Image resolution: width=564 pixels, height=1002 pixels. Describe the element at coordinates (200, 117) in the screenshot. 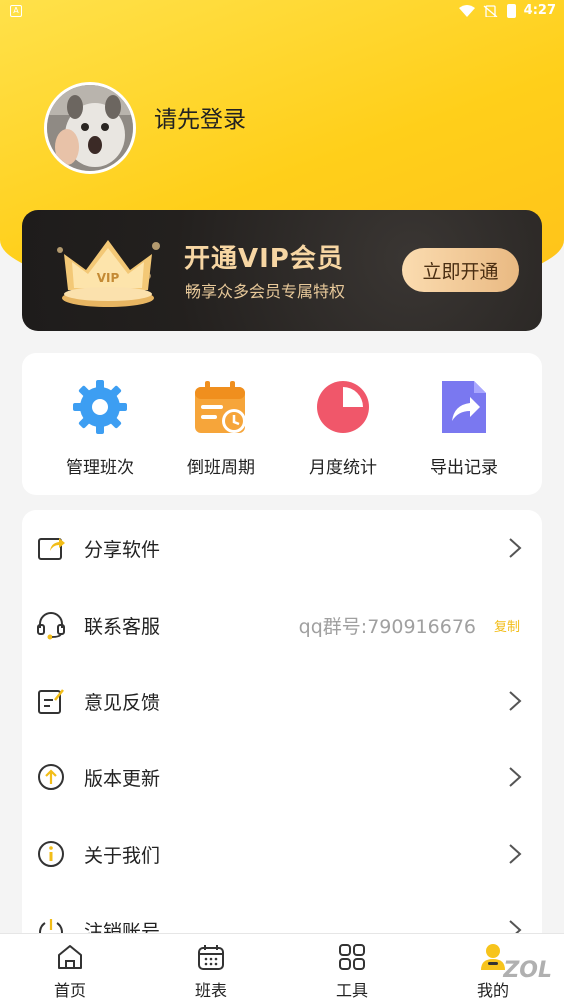

I see `login-prompt: 请先登录` at that location.